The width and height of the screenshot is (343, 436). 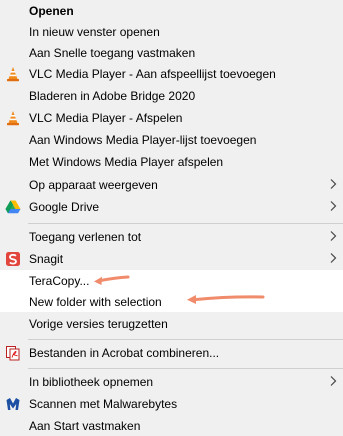 What do you see at coordinates (171, 10) in the screenshot?
I see `menu-item-openen: Openen` at bounding box center [171, 10].